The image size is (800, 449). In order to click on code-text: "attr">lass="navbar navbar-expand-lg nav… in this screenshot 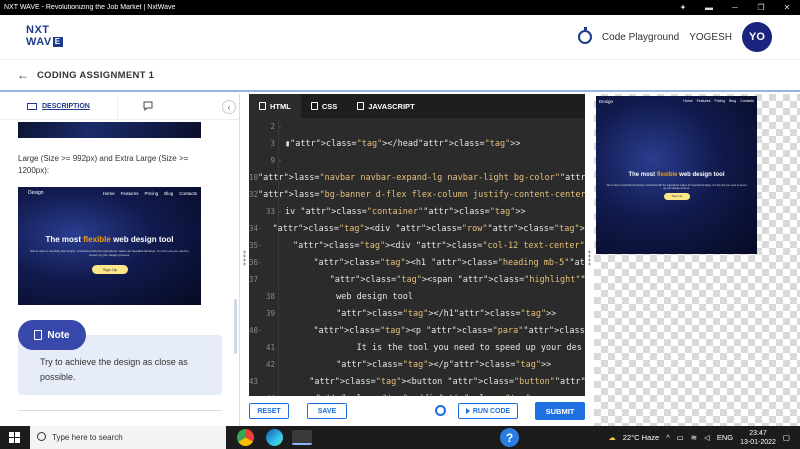, I will do `click(421, 177)`.